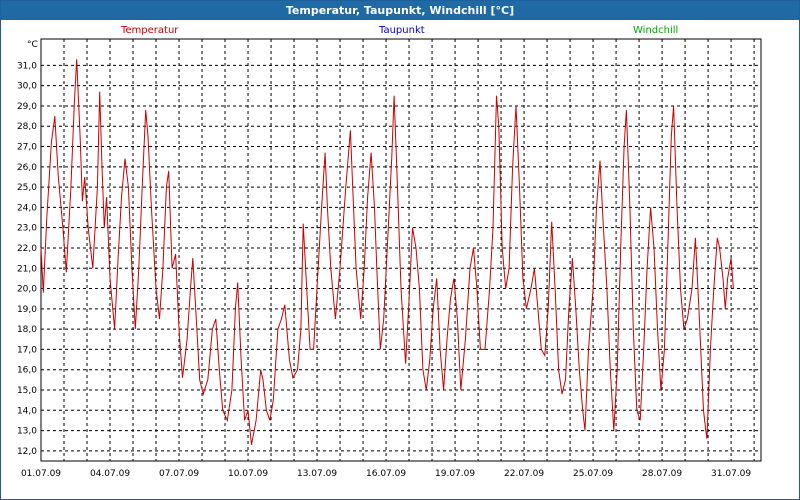 The image size is (800, 500). What do you see at coordinates (524, 474) in the screenshot?
I see `x-tick-label: 22.07.09` at bounding box center [524, 474].